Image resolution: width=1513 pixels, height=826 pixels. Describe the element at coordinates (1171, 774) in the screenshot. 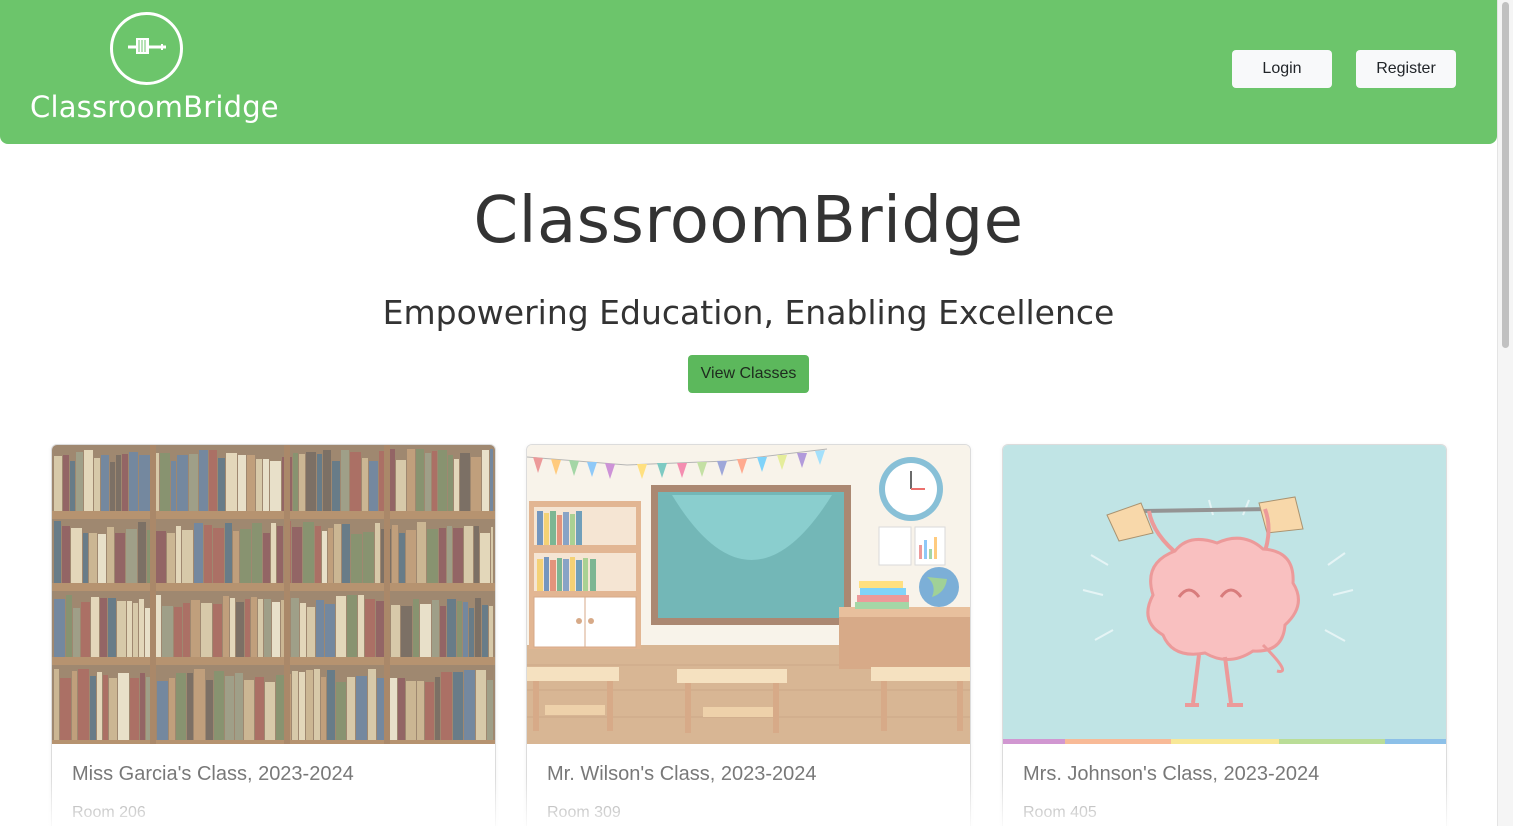

I see `class-card-title: Mrs. Johnson's Class, 2023-2024` at that location.